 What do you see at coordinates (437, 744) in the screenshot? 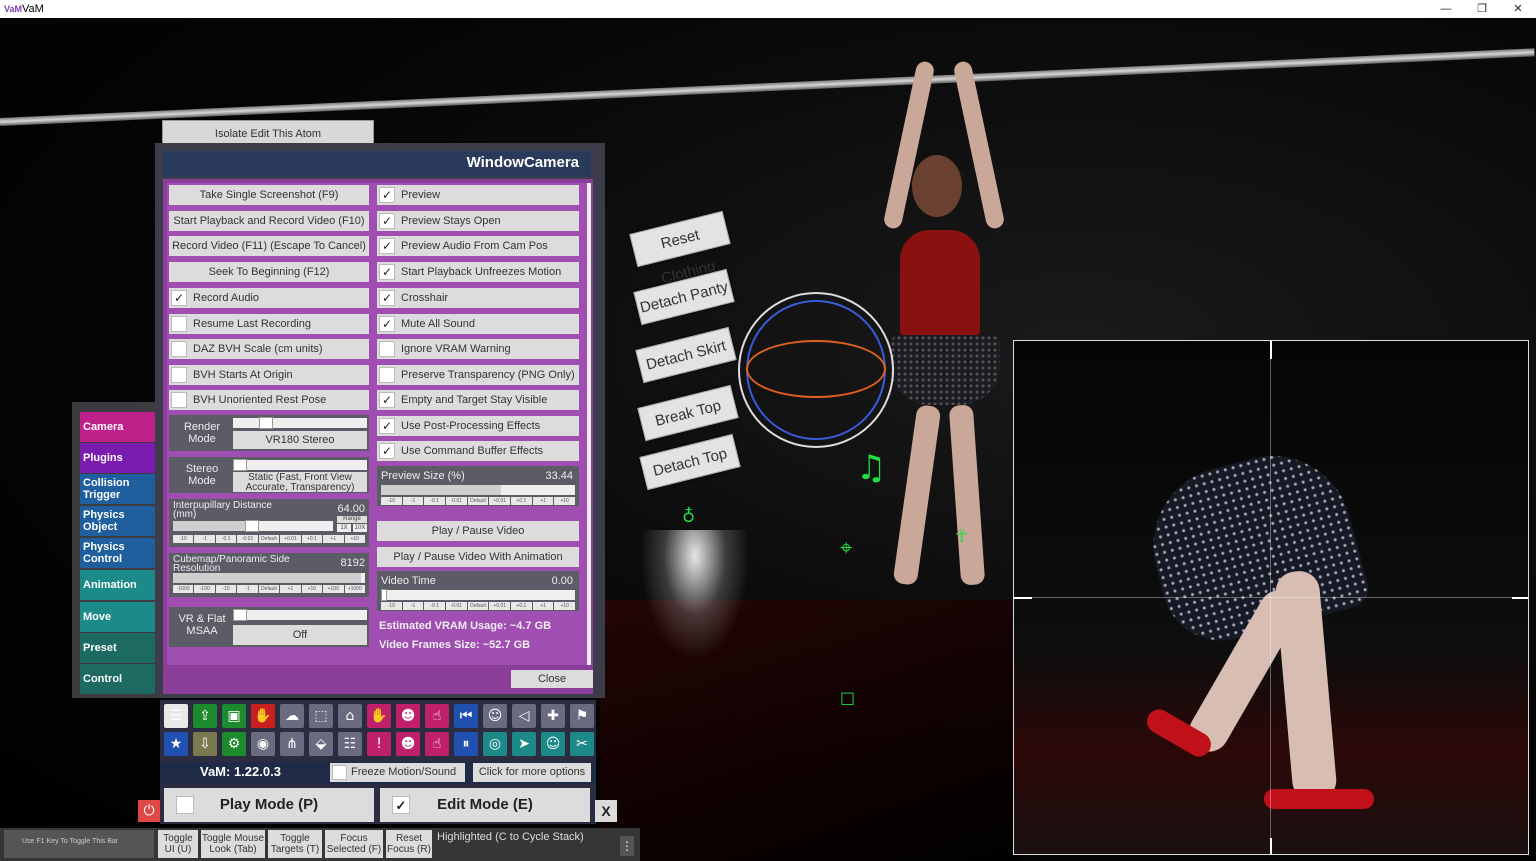
I see `hand-icon: ☝` at bounding box center [437, 744].